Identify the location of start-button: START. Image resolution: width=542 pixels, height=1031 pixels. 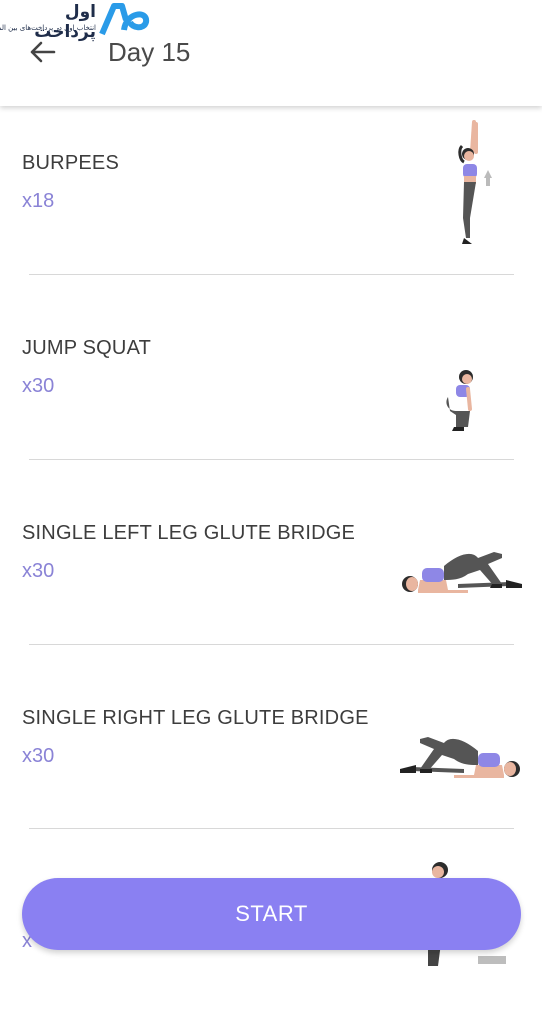
(271, 914).